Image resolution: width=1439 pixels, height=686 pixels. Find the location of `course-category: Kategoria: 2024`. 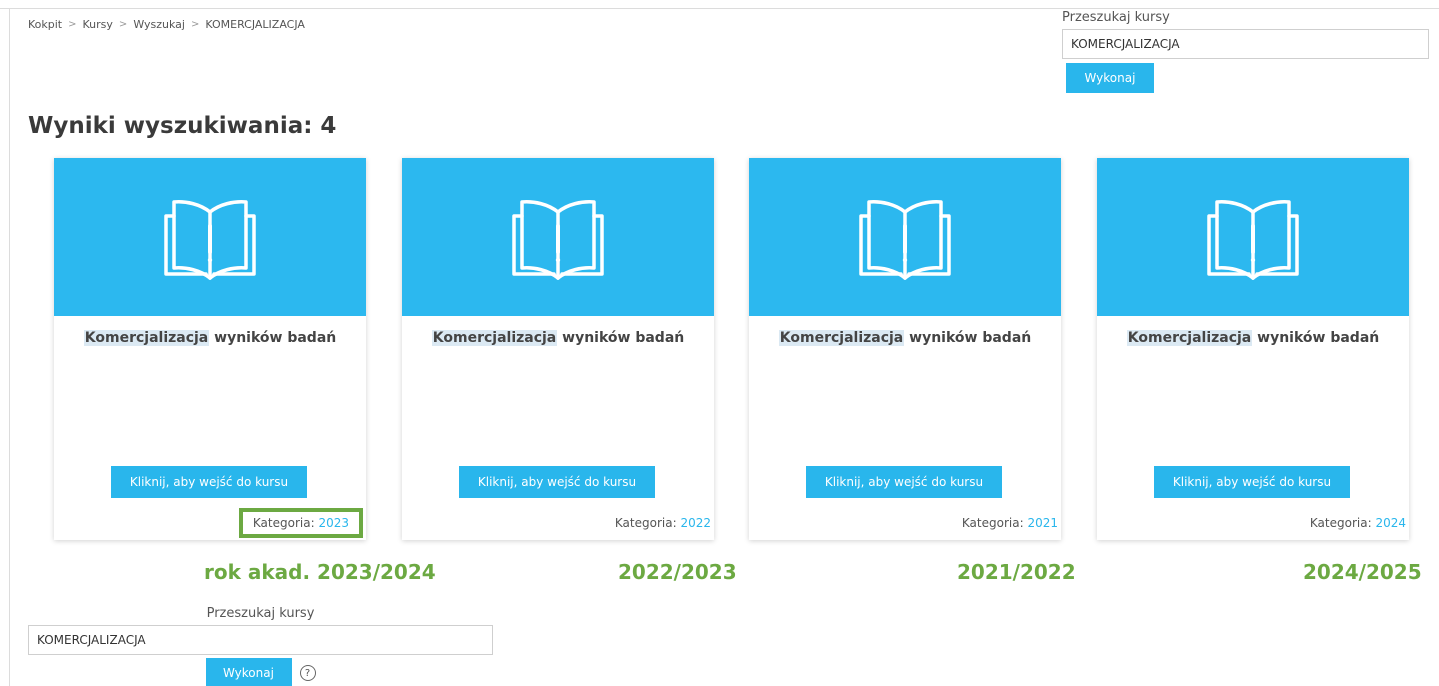

course-category: Kategoria: 2024 is located at coordinates (1358, 523).